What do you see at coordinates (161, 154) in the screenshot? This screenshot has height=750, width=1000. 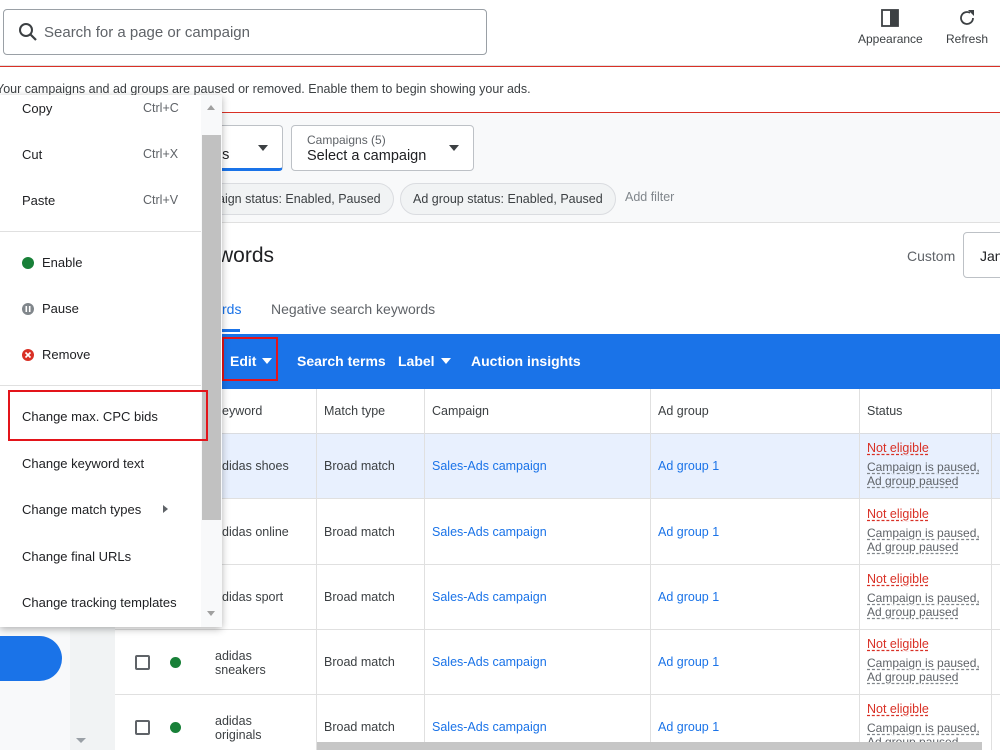 I see `cut-shortcut: Ctrl+X` at bounding box center [161, 154].